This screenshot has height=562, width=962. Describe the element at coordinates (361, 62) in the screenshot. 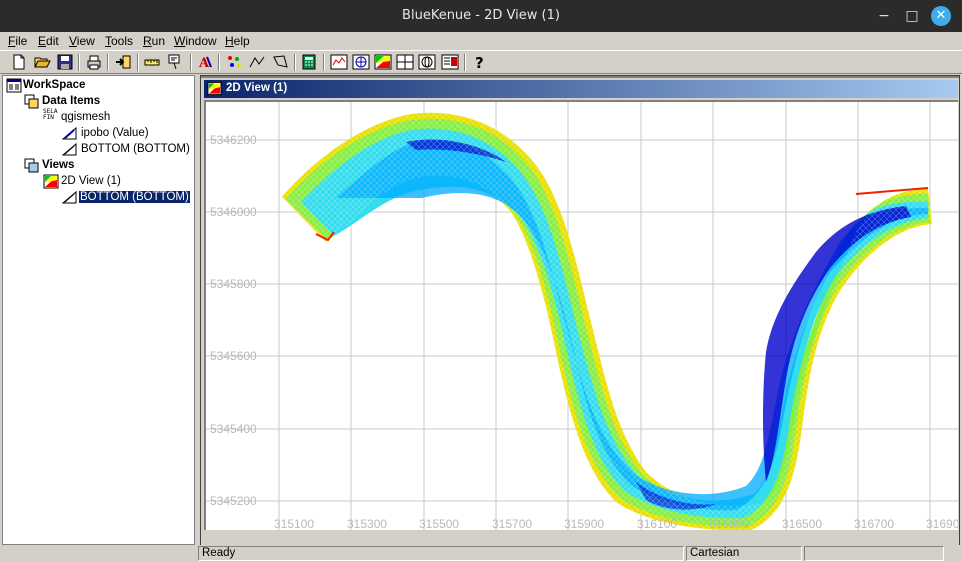

I see `3d-view-icon` at that location.